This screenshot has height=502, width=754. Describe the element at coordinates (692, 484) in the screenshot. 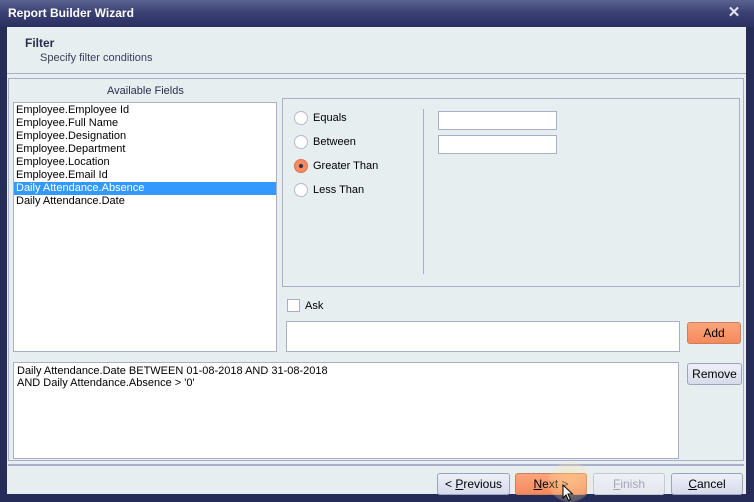

I see `cancel-mnemonic: C` at that location.